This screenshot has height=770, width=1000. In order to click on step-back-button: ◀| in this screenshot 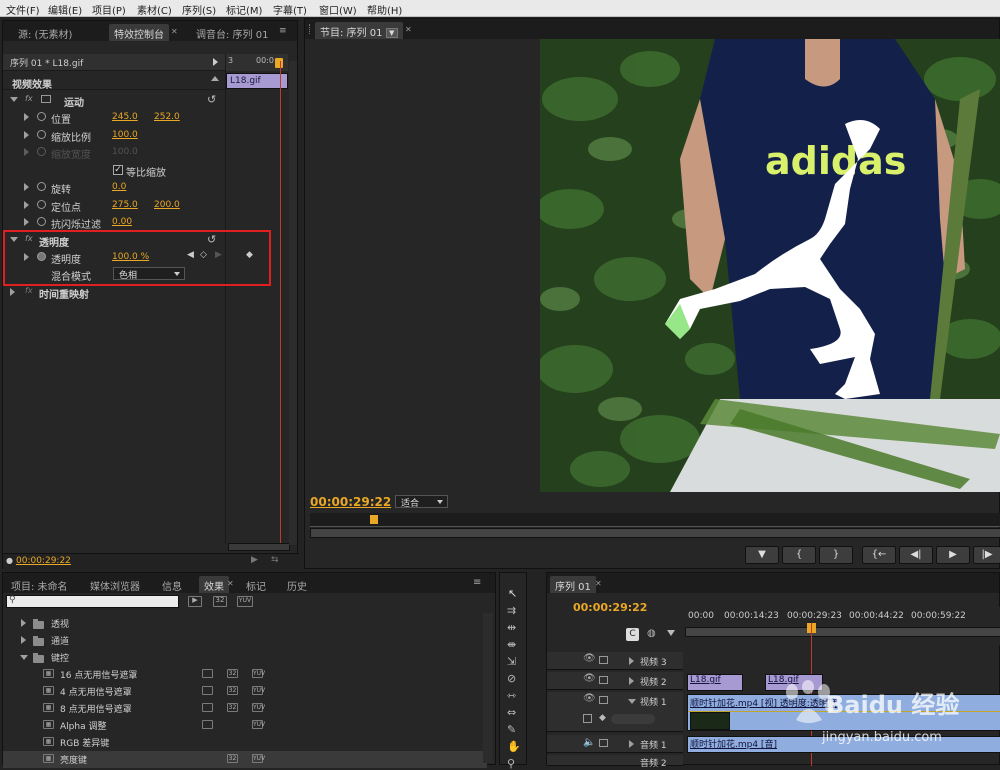, I will do `click(916, 555)`.